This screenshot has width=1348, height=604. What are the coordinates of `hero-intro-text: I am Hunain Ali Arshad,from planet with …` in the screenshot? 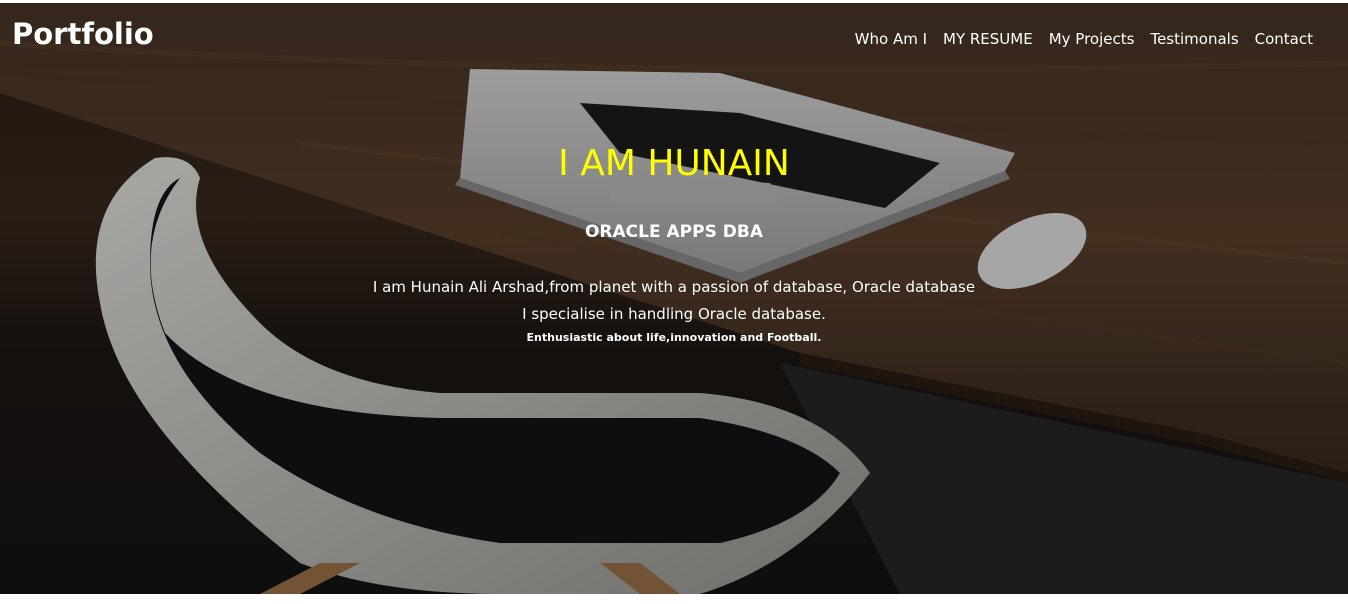 It's located at (674, 287).